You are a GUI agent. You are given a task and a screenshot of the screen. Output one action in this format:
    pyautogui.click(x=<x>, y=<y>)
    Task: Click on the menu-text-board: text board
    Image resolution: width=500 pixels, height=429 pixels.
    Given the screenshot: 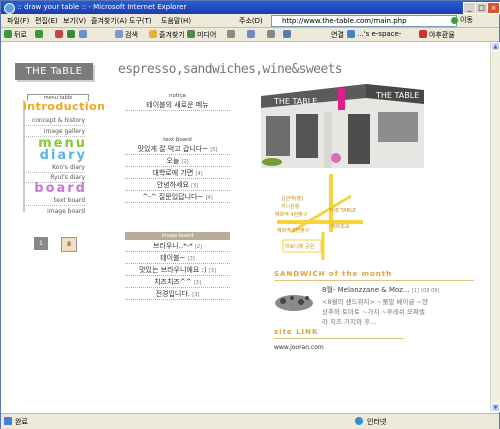 What is the action you would take?
    pyautogui.click(x=54, y=200)
    